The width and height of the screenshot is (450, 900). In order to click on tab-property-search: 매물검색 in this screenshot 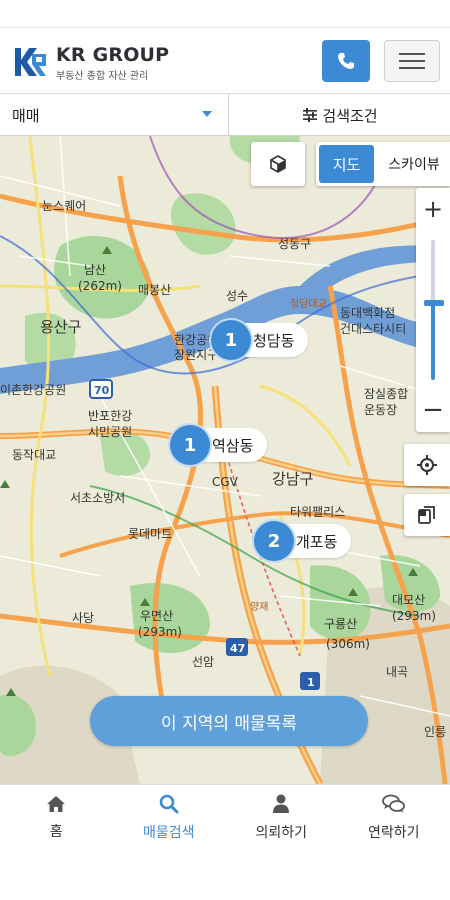, I will do `click(169, 817)`.